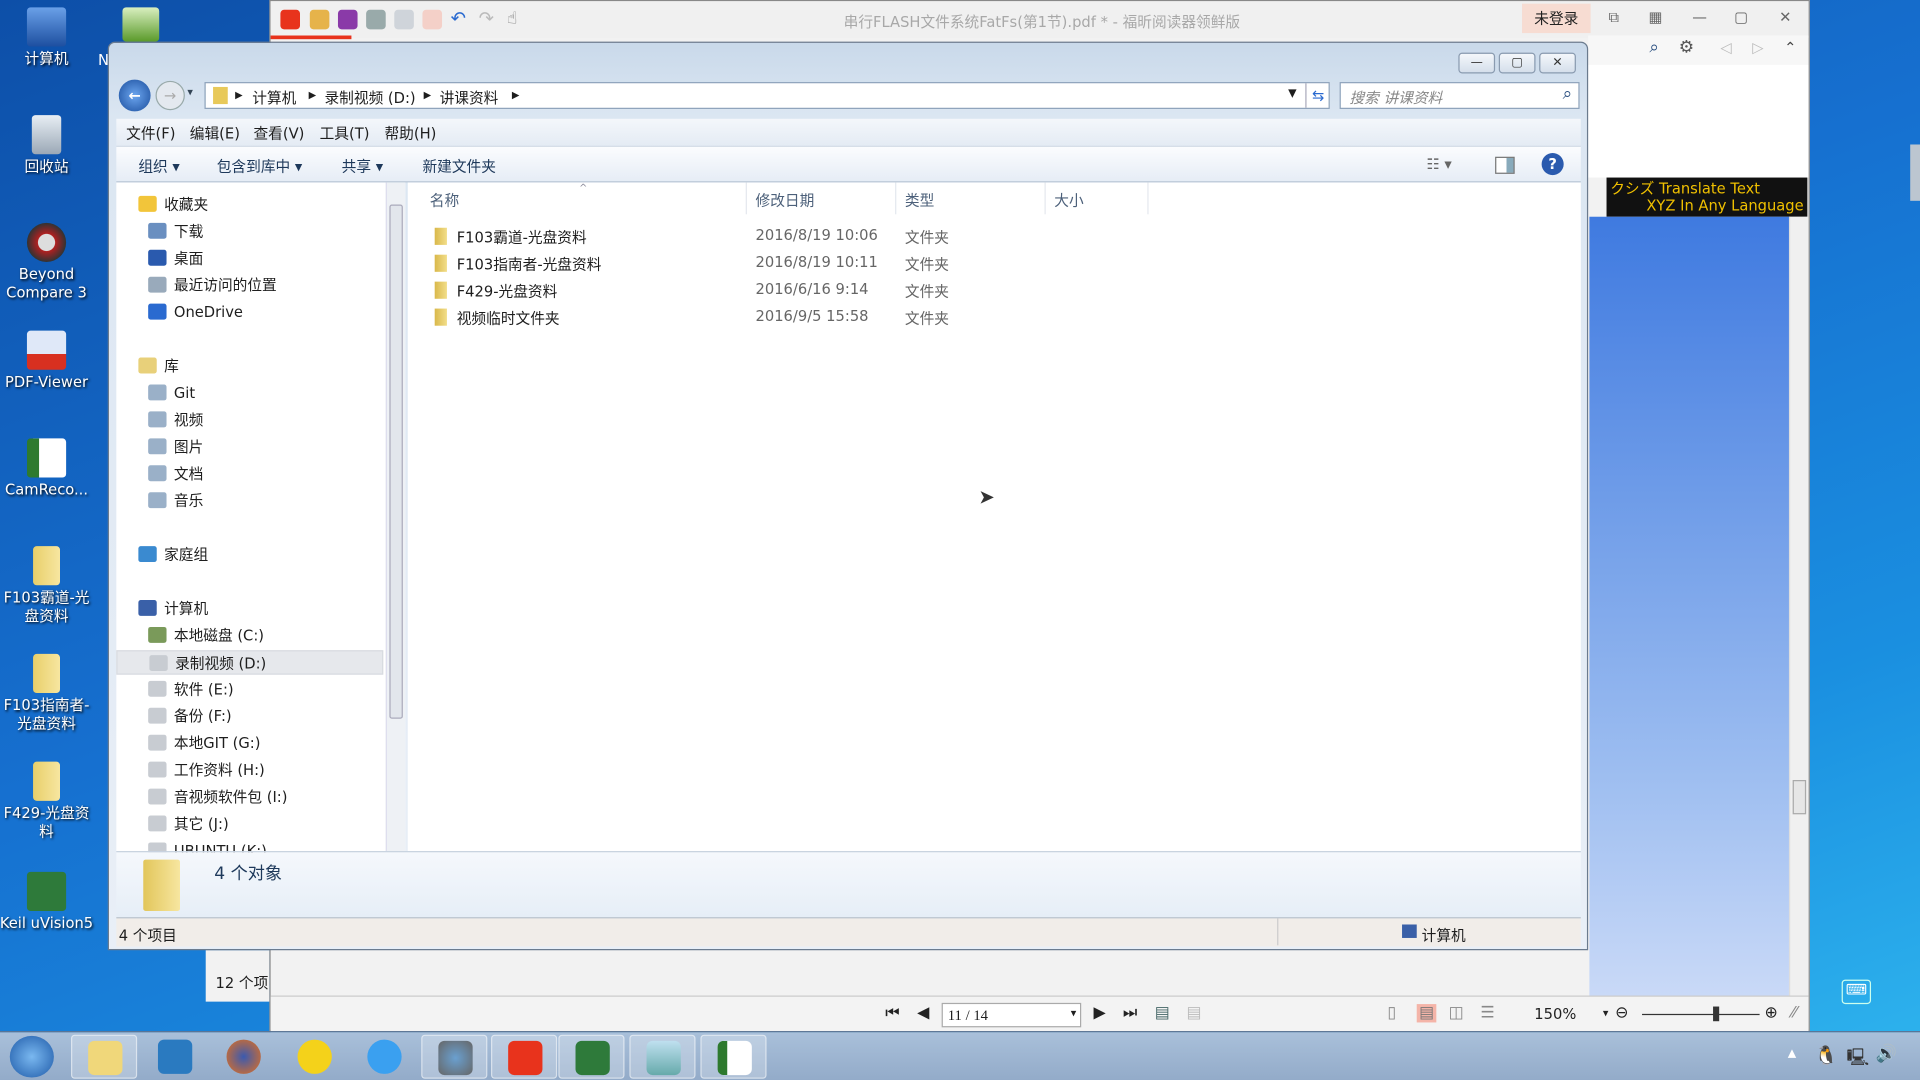  What do you see at coordinates (190, 93) in the screenshot?
I see `recent-pages-icon: ▾` at bounding box center [190, 93].